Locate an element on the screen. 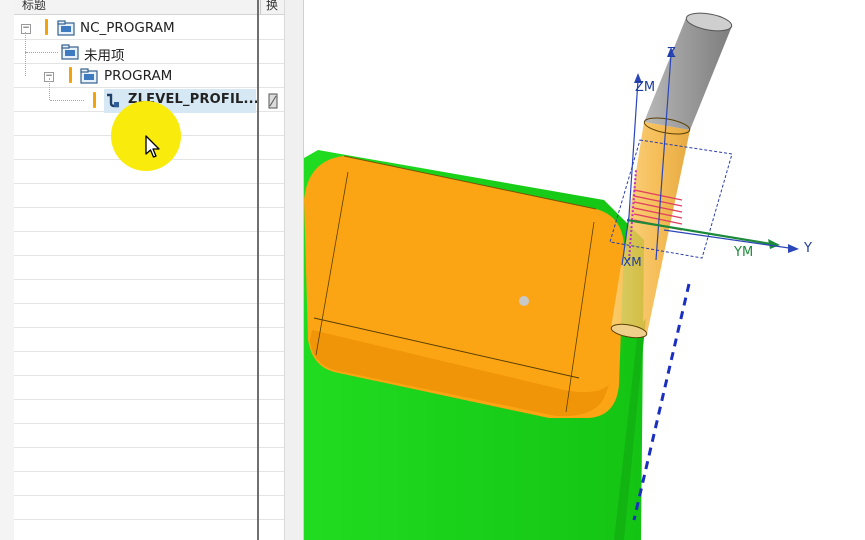  panel-splitter is located at coordinates (294, 270).